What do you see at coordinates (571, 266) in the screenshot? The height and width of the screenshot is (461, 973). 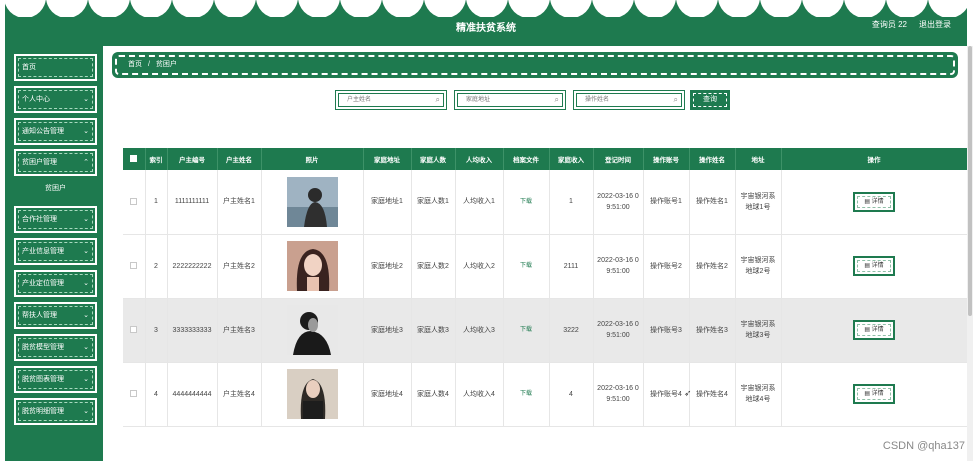 I see `cell-income: 2111` at bounding box center [571, 266].